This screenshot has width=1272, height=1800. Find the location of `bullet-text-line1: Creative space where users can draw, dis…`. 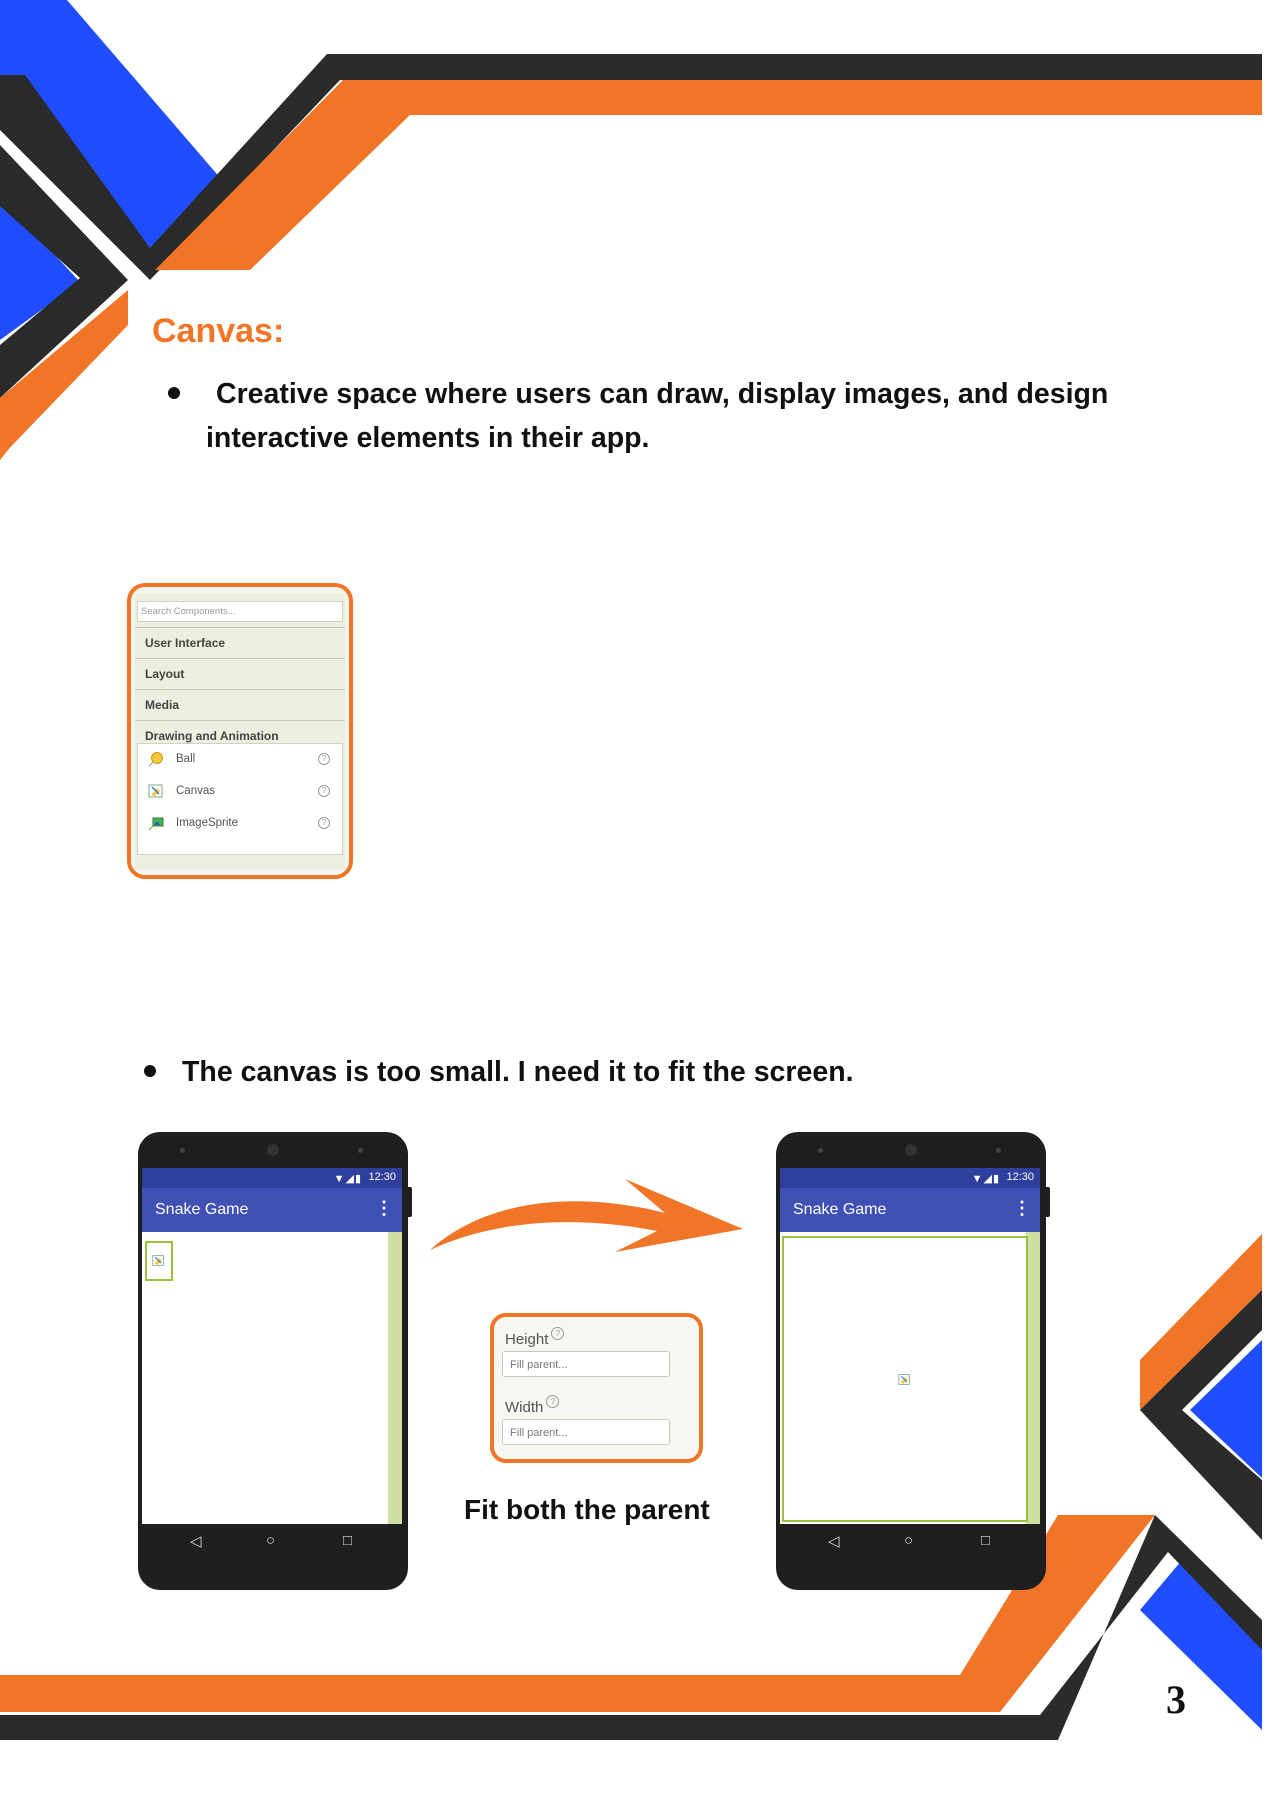

bullet-text-line1: Creative space where users can draw, dis… is located at coordinates (662, 394).